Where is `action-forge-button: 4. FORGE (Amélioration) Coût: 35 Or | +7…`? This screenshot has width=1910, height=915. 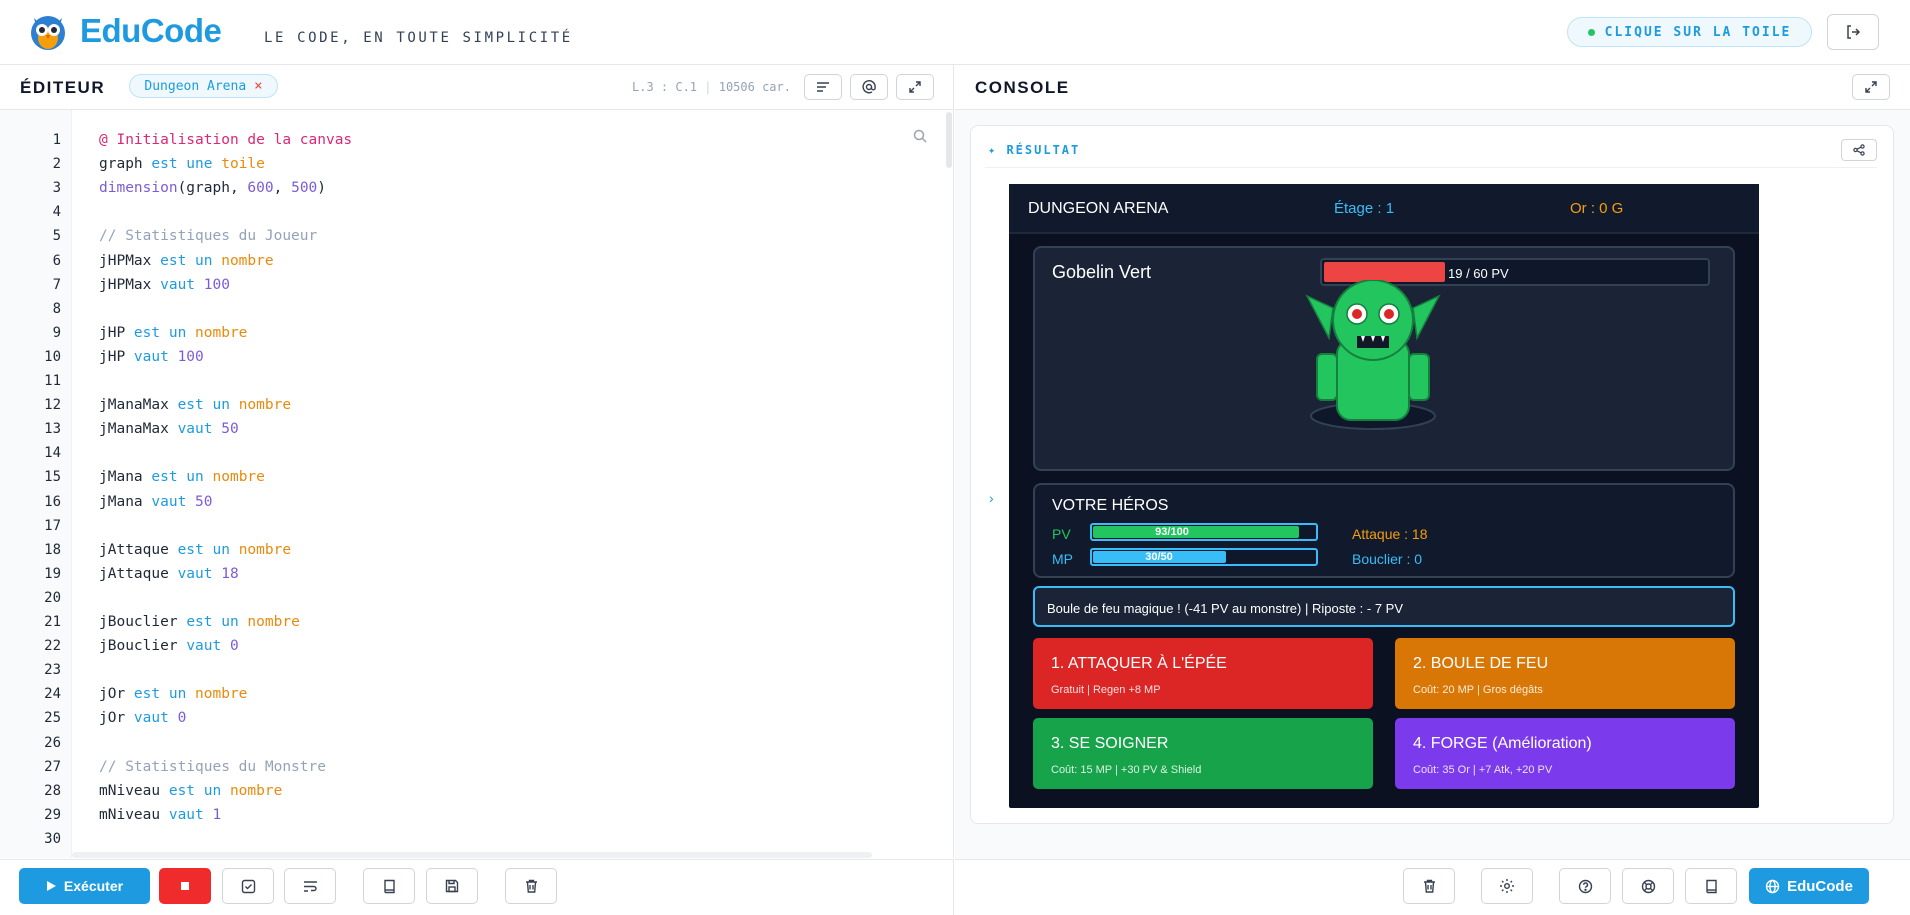 action-forge-button: 4. FORGE (Amélioration) Coût: 35 Or | +7… is located at coordinates (1565, 753).